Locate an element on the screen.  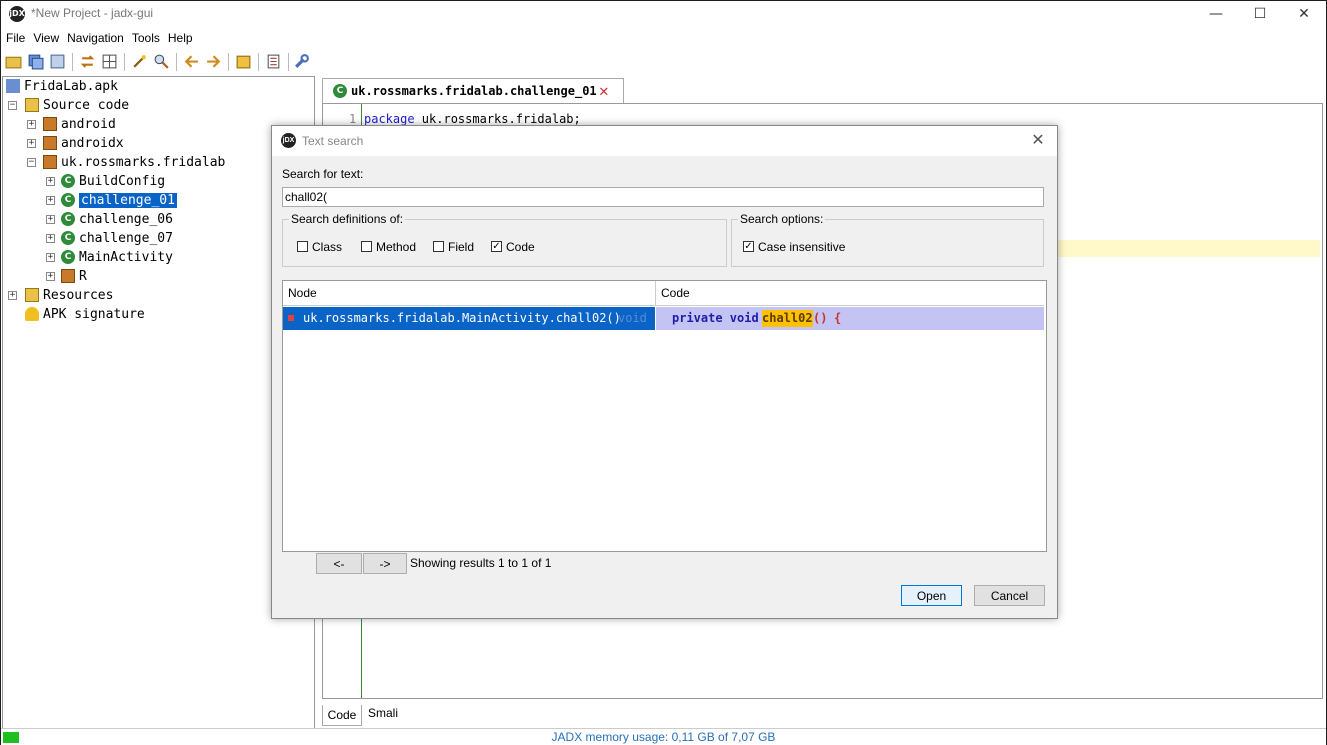
flatten-icon is located at coordinates (109, 61).